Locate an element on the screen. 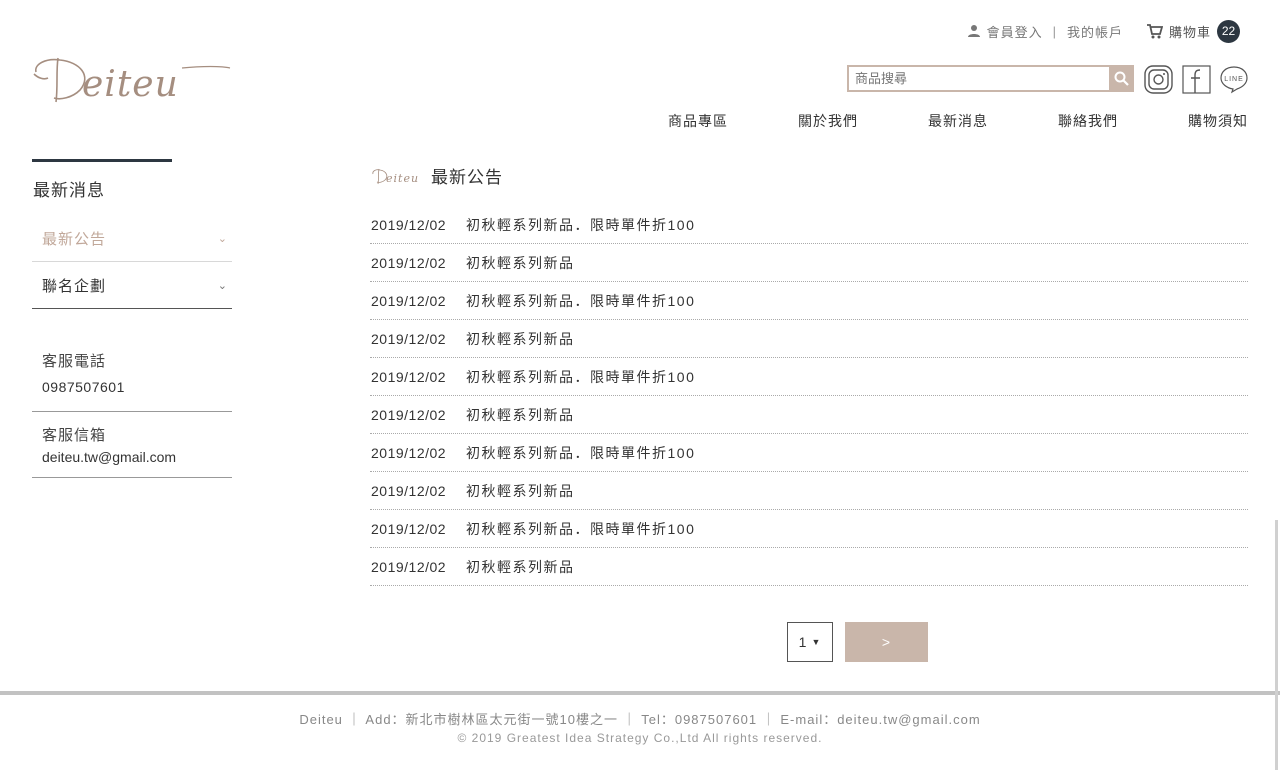 This screenshot has width=1280, height=773. sidebar-title: 最新消息 is located at coordinates (69, 190).